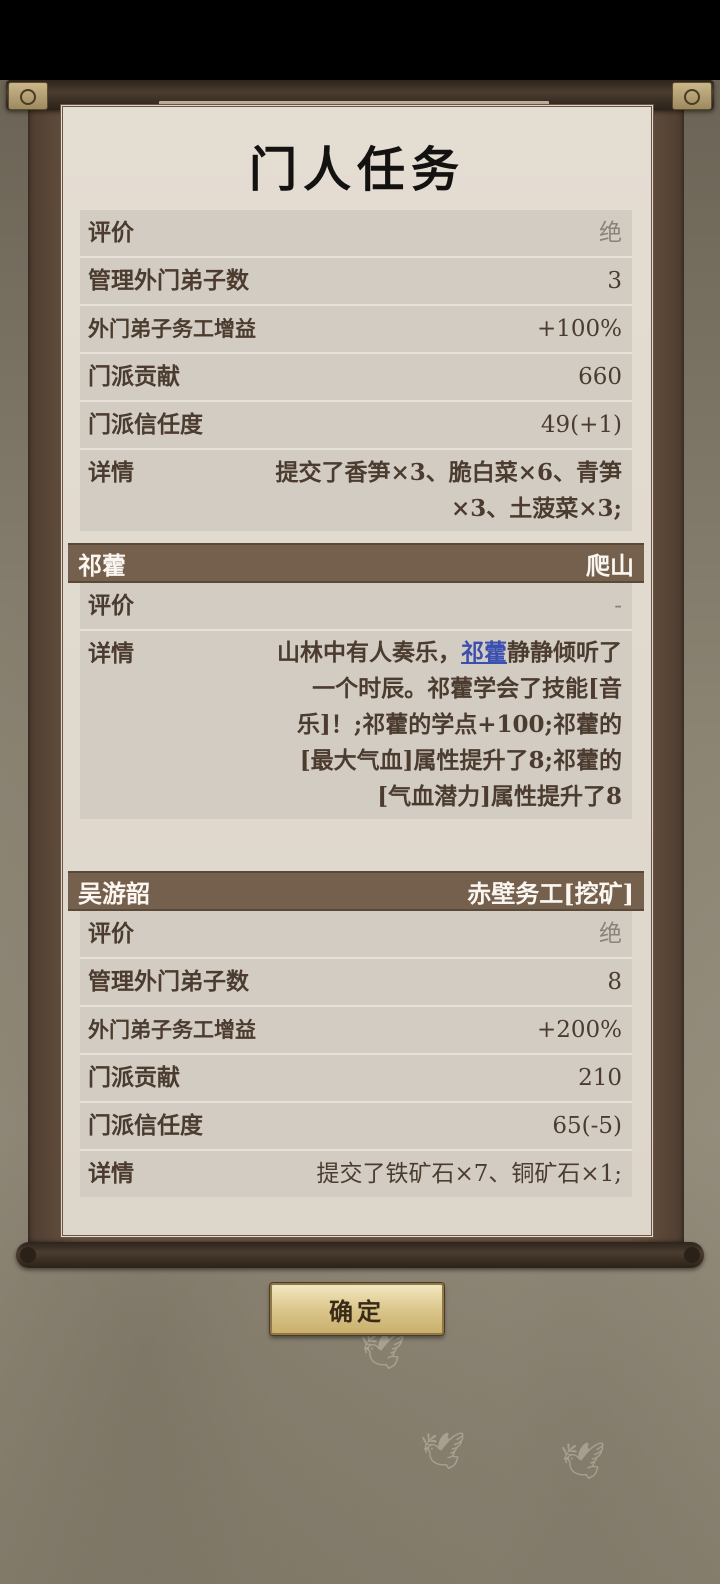  Describe the element at coordinates (114, 893) in the screenshot. I see `disciple-name: 吴游韶` at that location.